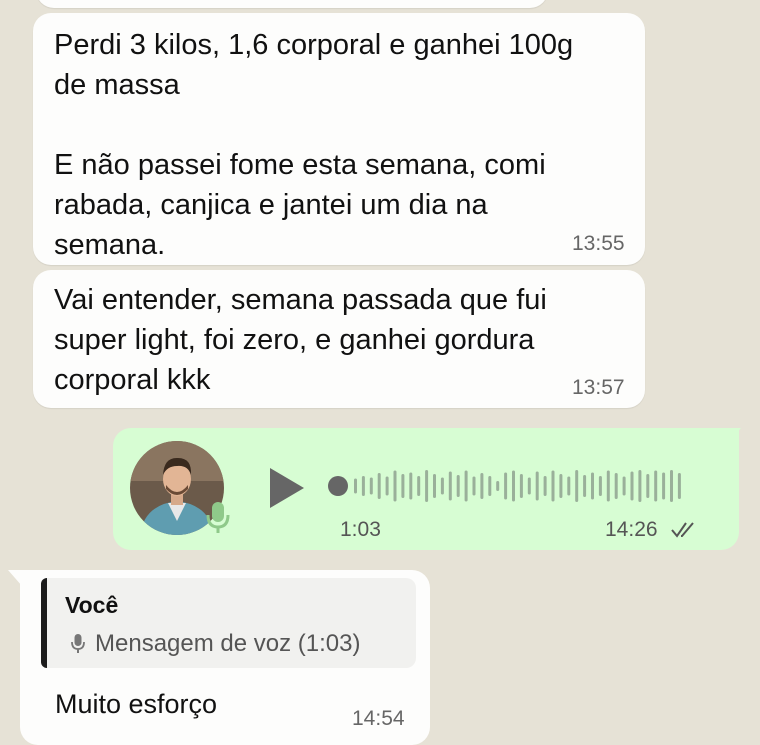 This screenshot has height=745, width=760. I want to click on waveform, so click(511, 488).